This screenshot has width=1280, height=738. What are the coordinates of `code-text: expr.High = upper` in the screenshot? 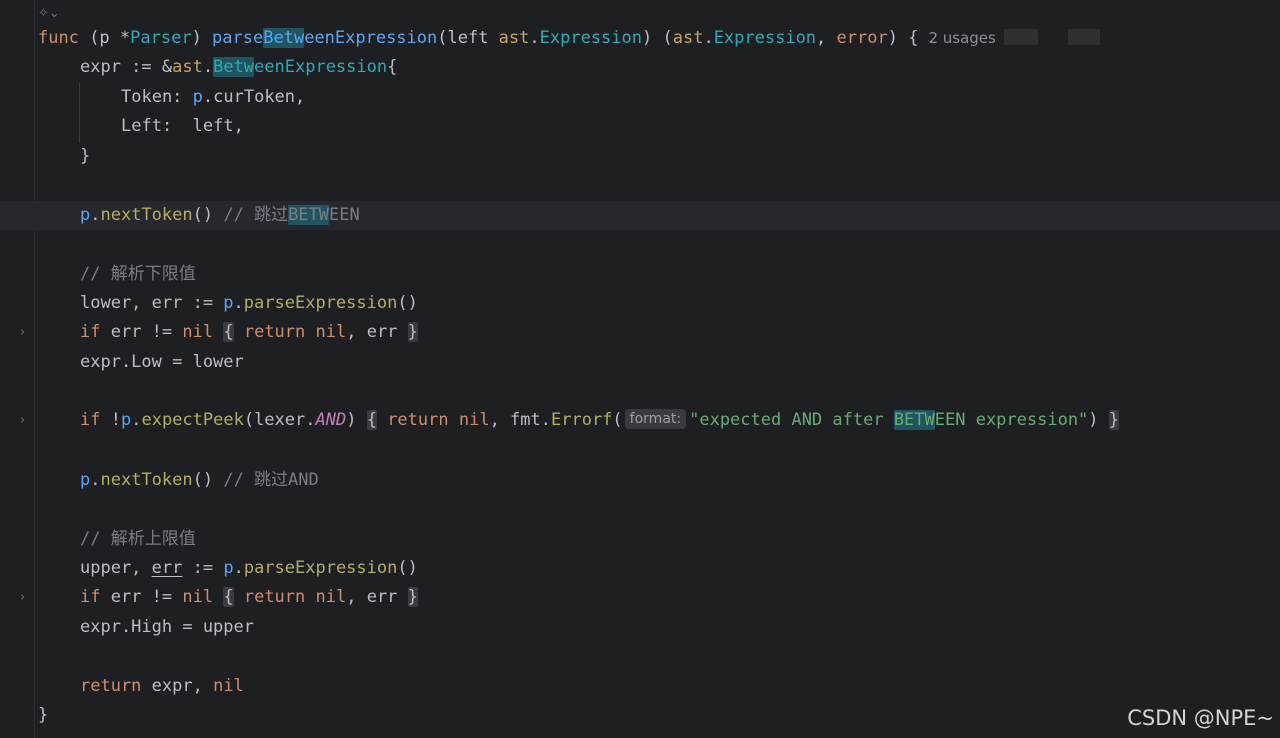 It's located at (167, 627).